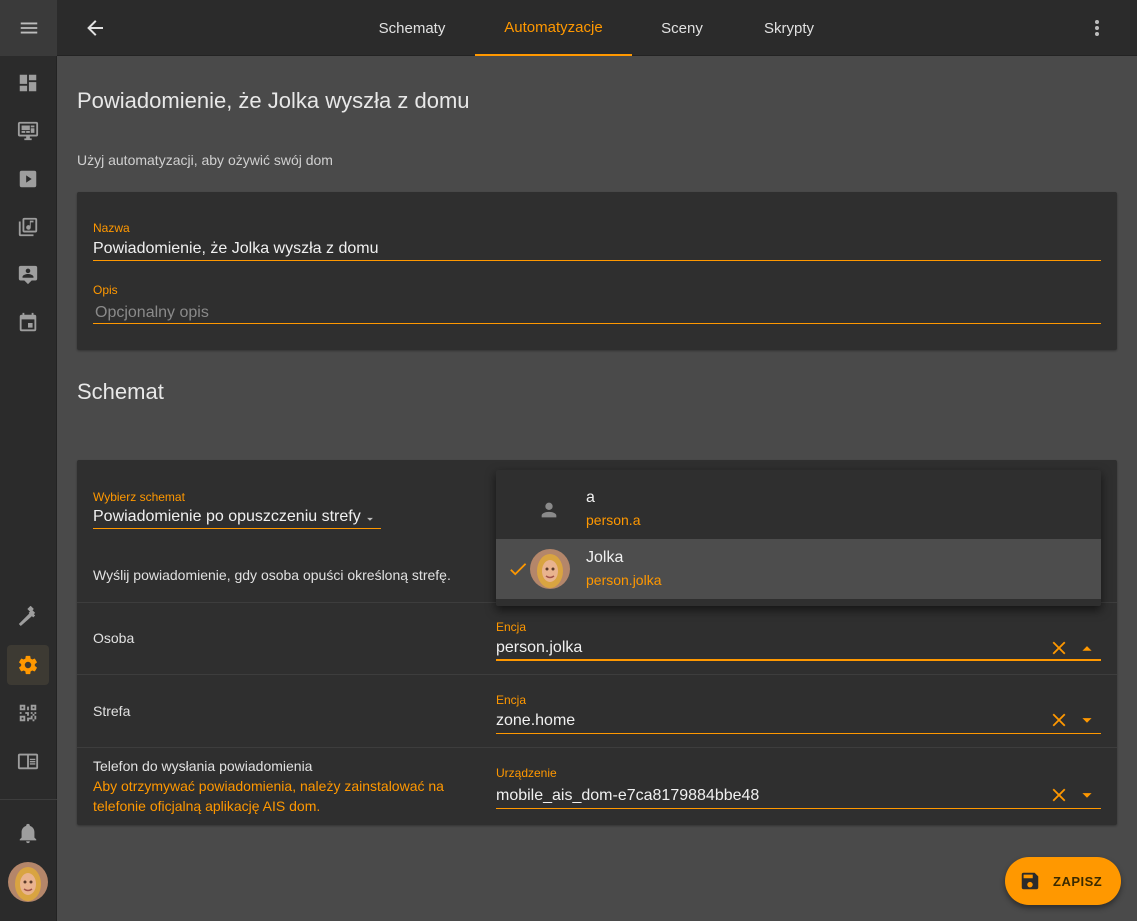 Image resolution: width=1137 pixels, height=921 pixels. Describe the element at coordinates (553, 28) in the screenshot. I see `tab-automatyzacje: Automatyzacje` at that location.